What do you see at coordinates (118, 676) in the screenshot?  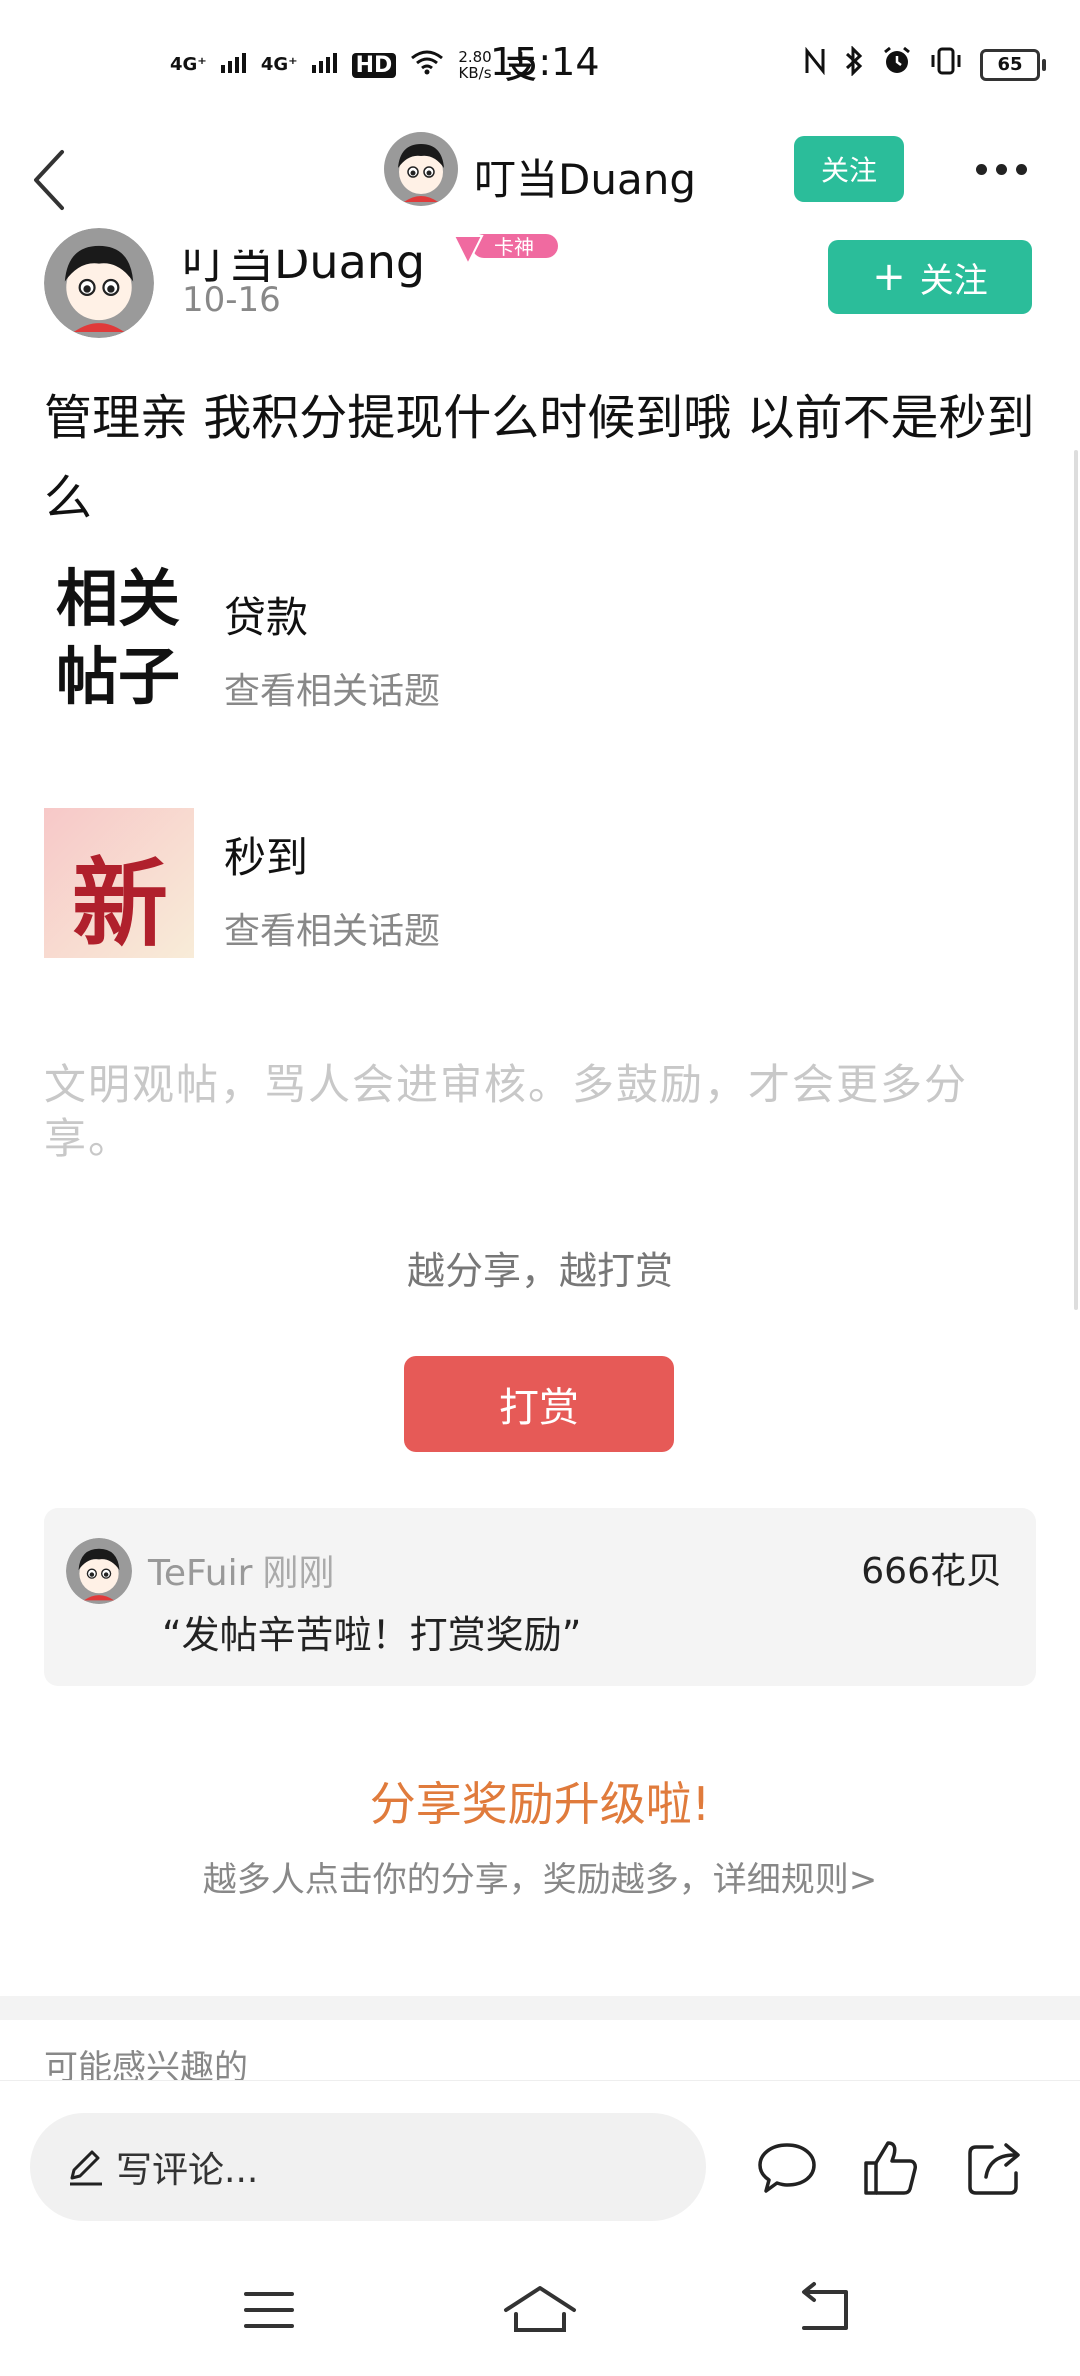 I see `related-calligraphy-line2: 帖子` at bounding box center [118, 676].